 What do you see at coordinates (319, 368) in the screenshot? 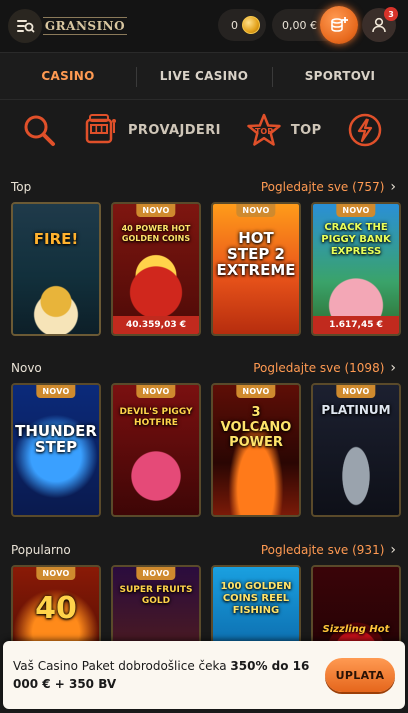
I see `view-all-label: Pogledajte sve (1098)` at bounding box center [319, 368].